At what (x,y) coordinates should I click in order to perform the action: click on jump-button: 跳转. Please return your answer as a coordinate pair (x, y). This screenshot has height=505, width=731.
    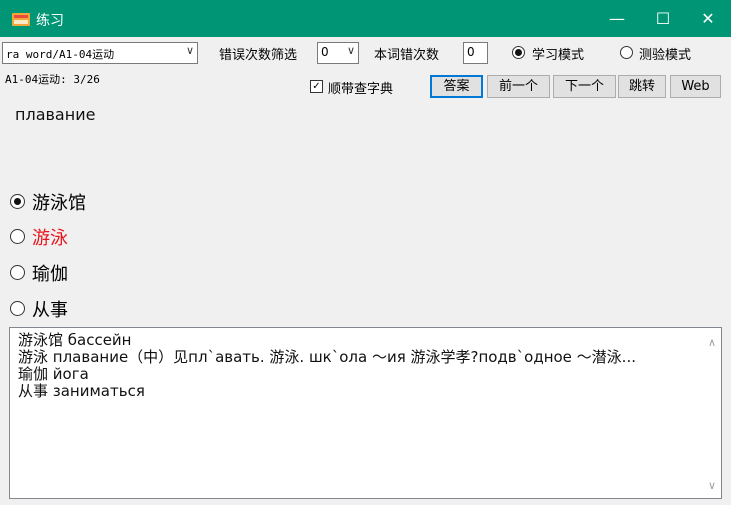
    Looking at the image, I should click on (642, 86).